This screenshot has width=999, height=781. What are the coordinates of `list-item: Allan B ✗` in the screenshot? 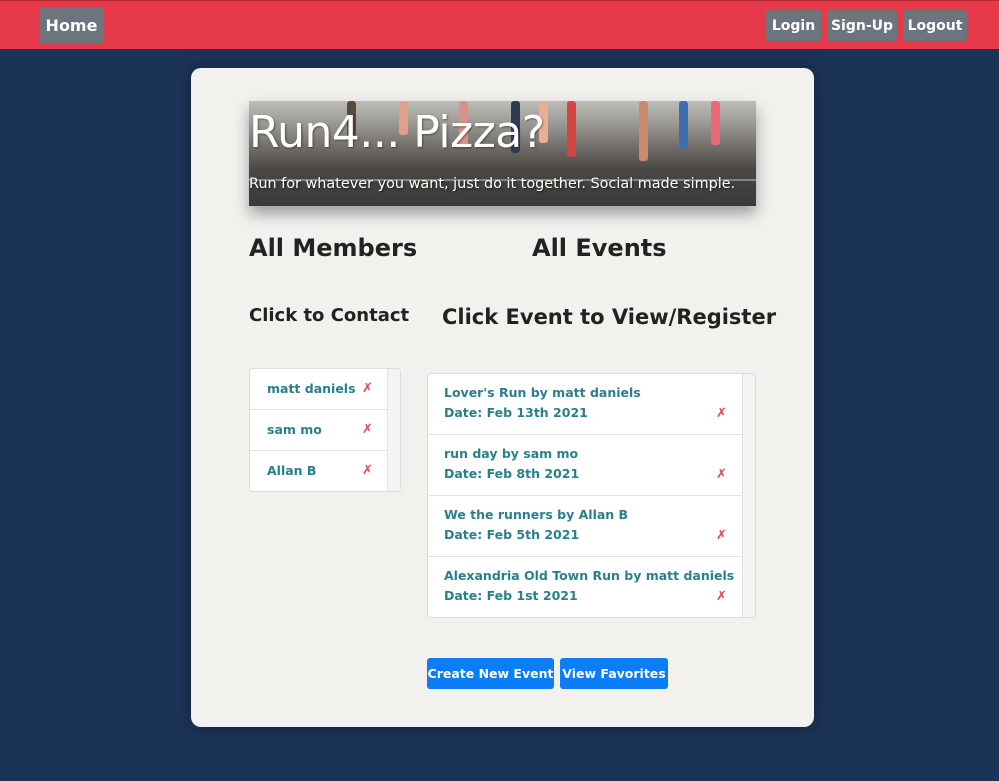 It's located at (318, 471).